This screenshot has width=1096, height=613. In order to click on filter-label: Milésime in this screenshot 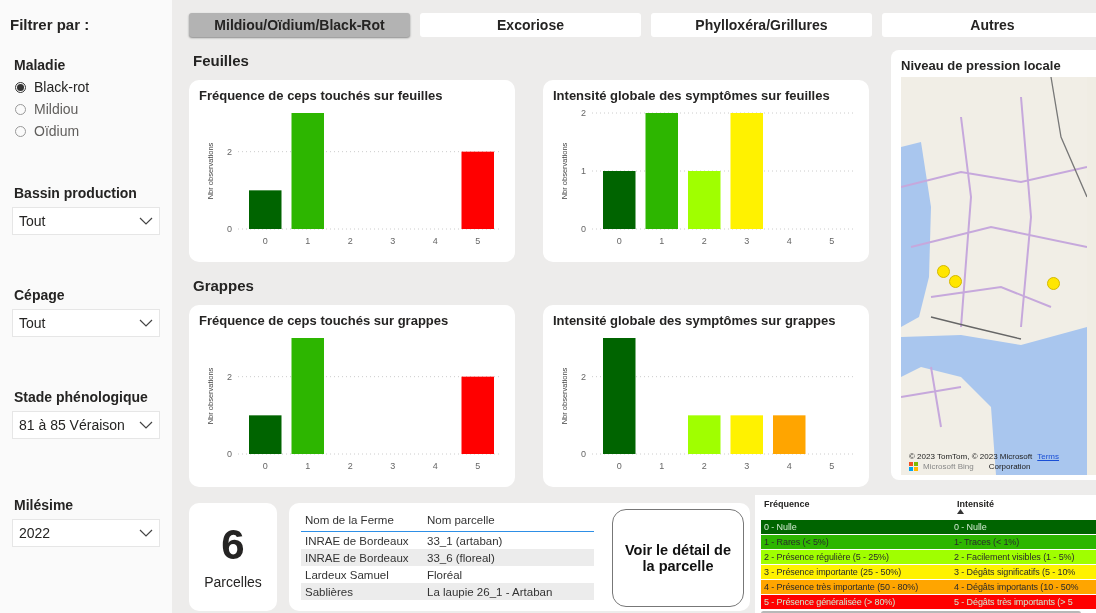, I will do `click(44, 505)`.